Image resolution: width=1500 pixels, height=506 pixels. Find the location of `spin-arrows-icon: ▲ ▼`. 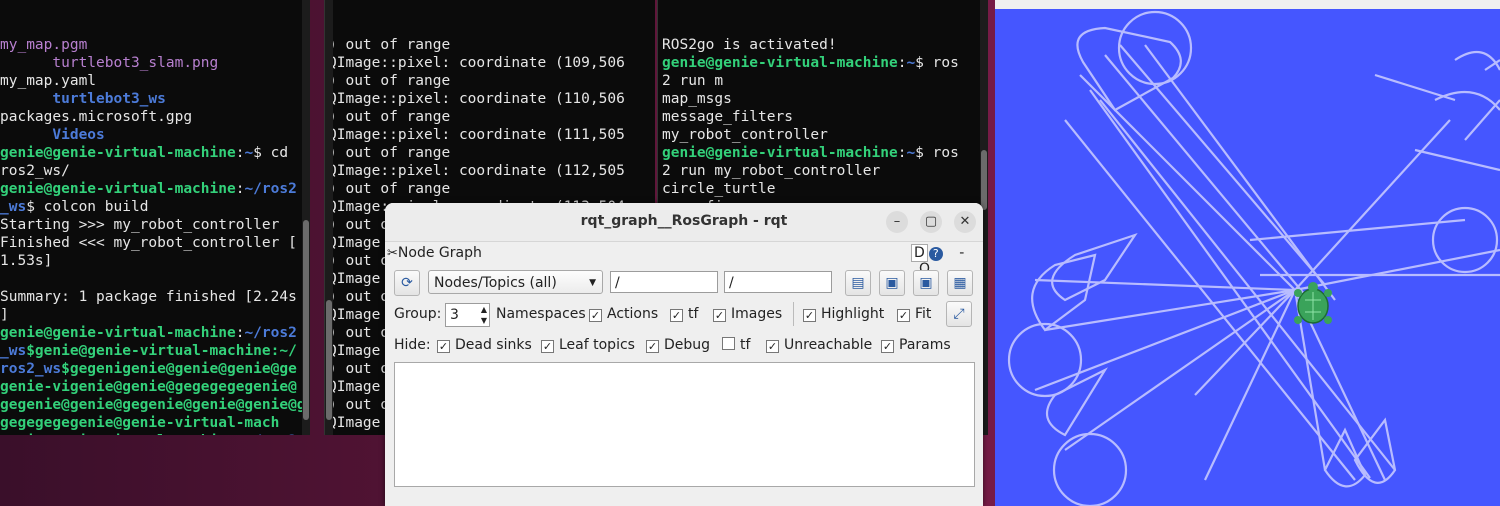

spin-arrows-icon: ▲ ▼ is located at coordinates (484, 315).